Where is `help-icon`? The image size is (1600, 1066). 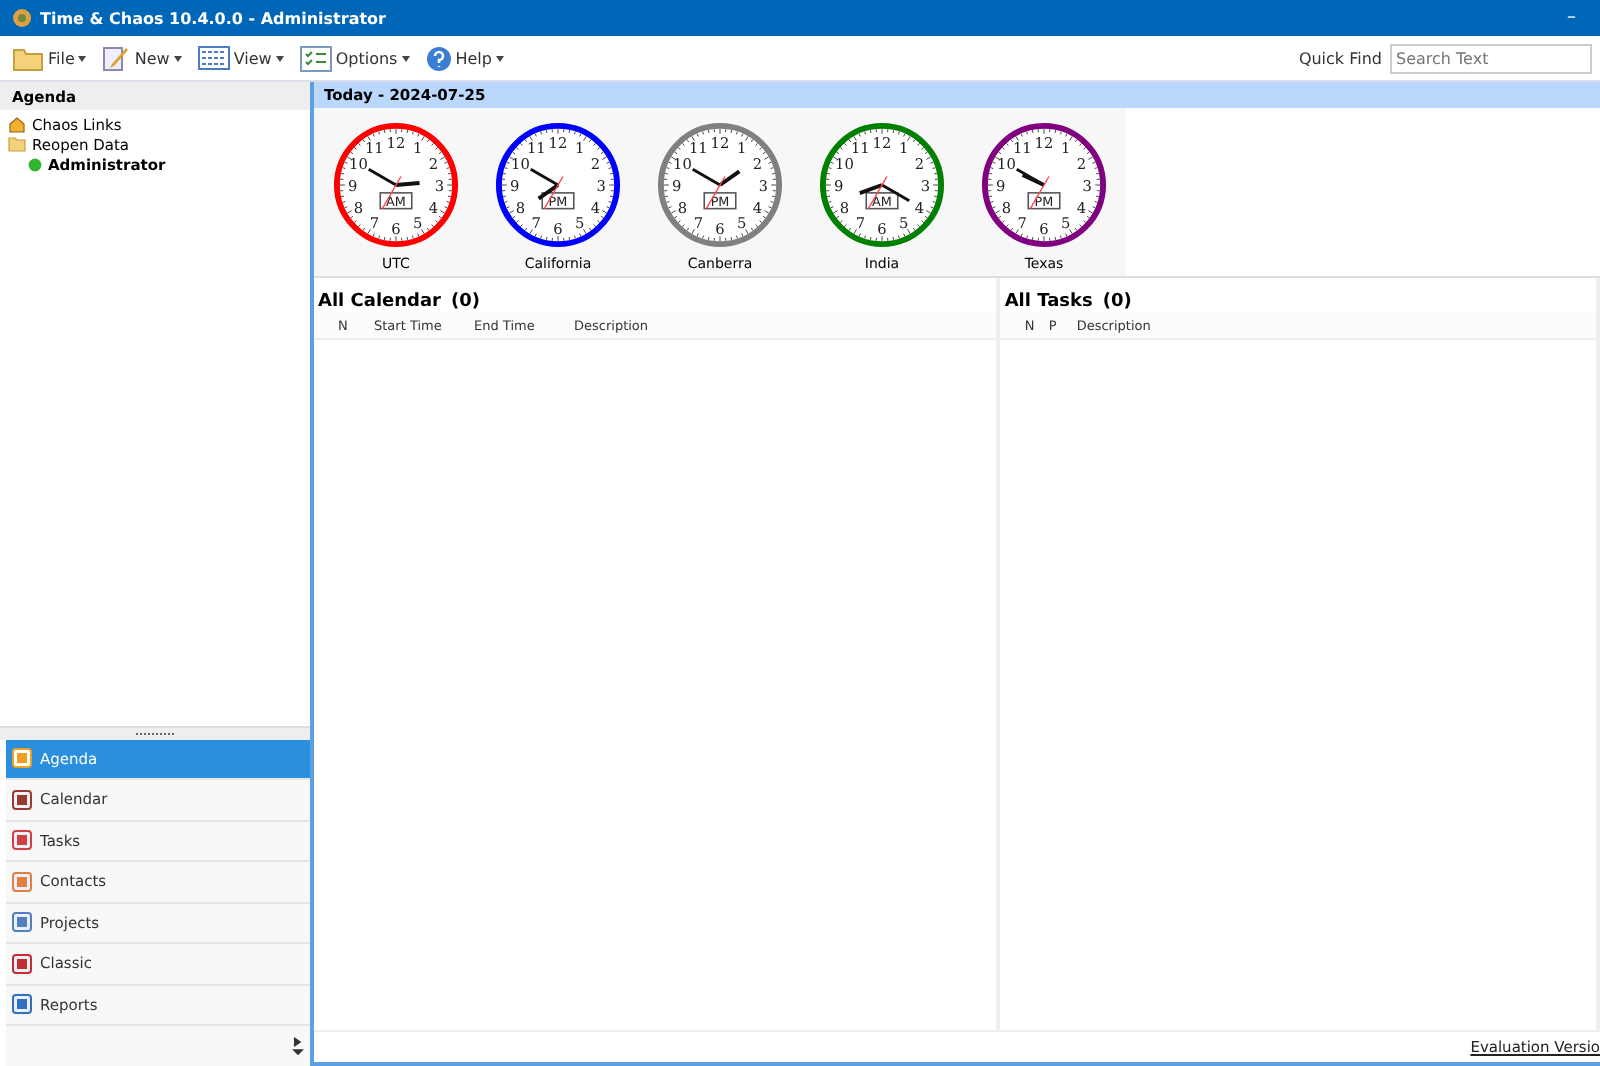 help-icon is located at coordinates (438, 58).